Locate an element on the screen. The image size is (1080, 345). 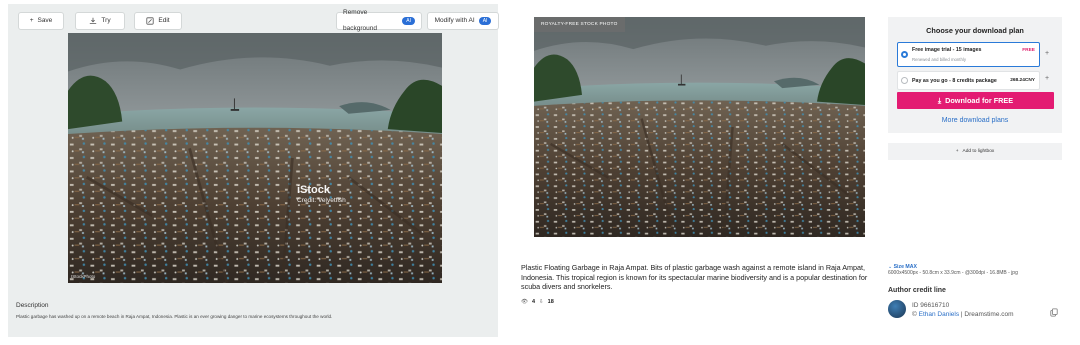
author-source: | Dreamstime.com is located at coordinates (987, 314).